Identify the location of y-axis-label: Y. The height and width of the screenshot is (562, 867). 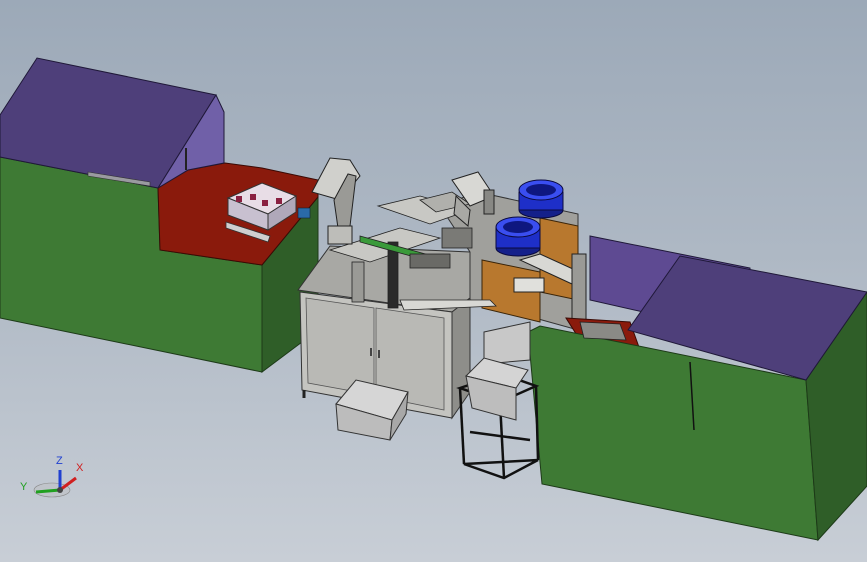
(24, 487).